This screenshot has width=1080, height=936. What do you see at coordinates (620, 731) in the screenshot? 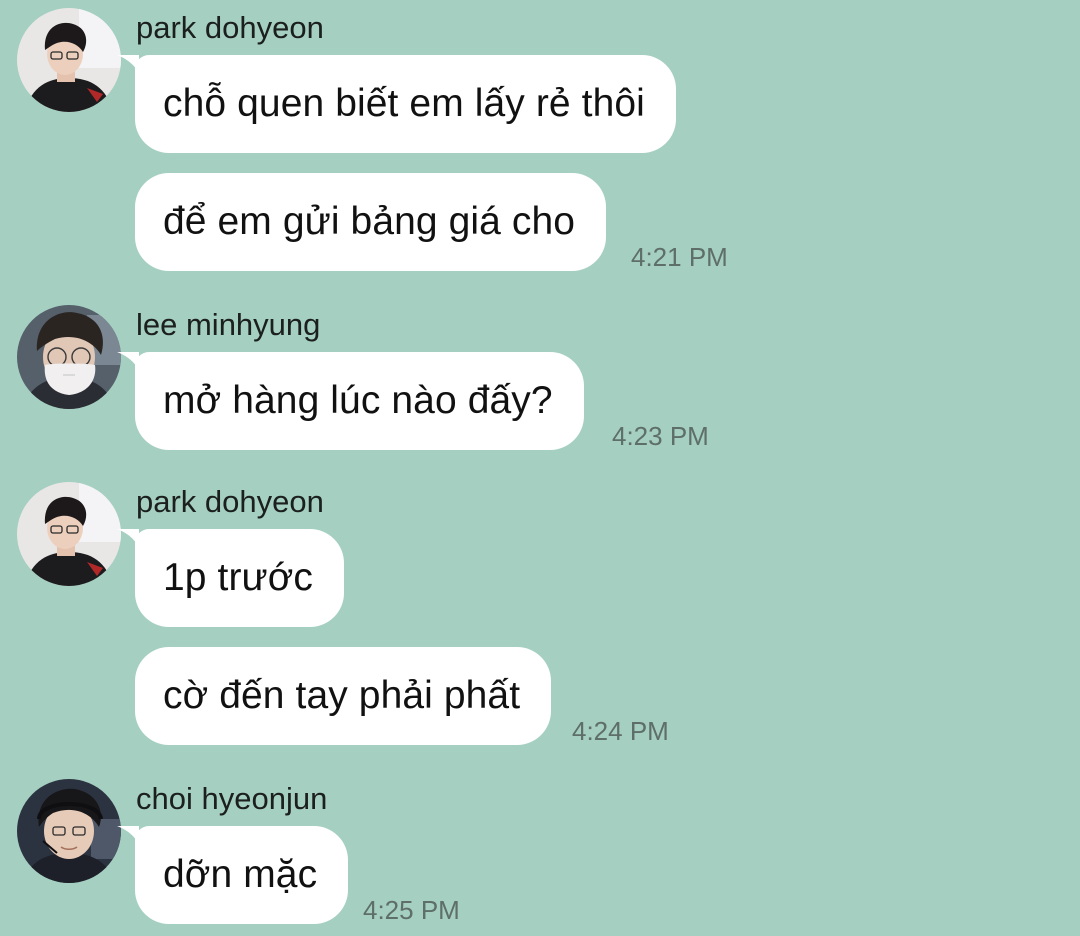
I see `message-timestamp: 4:24 PM` at bounding box center [620, 731].